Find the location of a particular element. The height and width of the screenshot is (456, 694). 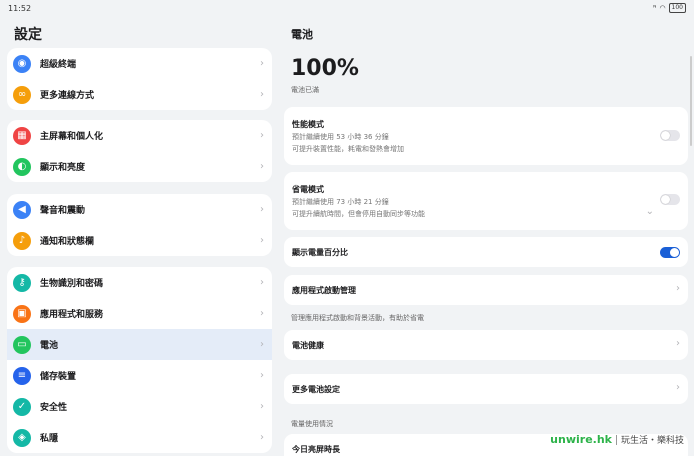

sidebar-item-more-connections: ∞ 更多連線方式 › is located at coordinates (139, 94).